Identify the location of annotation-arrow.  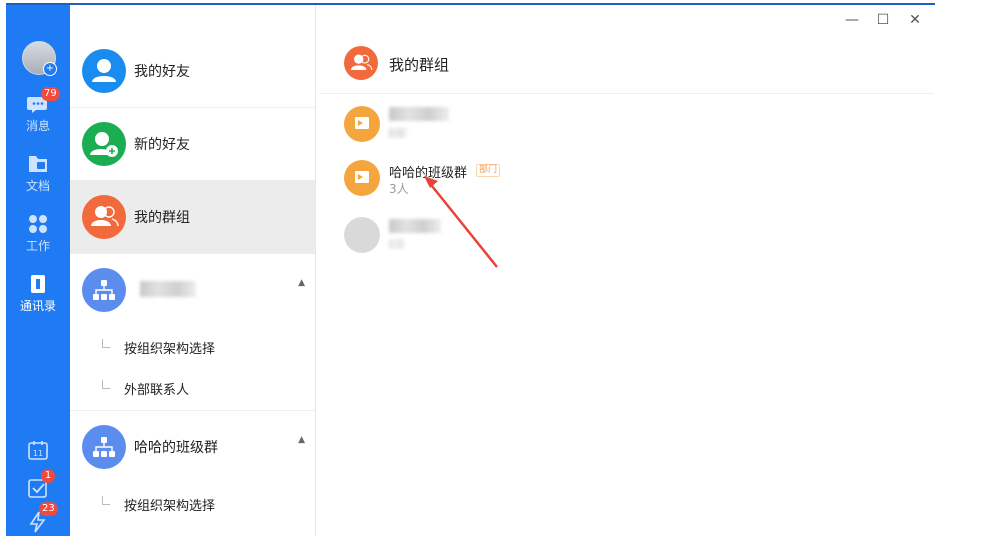
(461, 222).